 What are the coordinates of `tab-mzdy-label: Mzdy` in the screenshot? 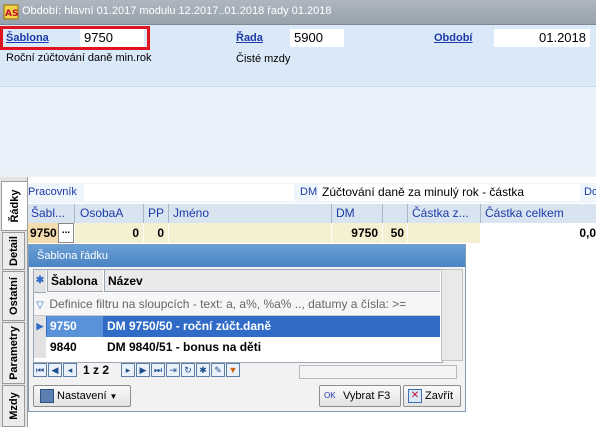 It's located at (13, 406).